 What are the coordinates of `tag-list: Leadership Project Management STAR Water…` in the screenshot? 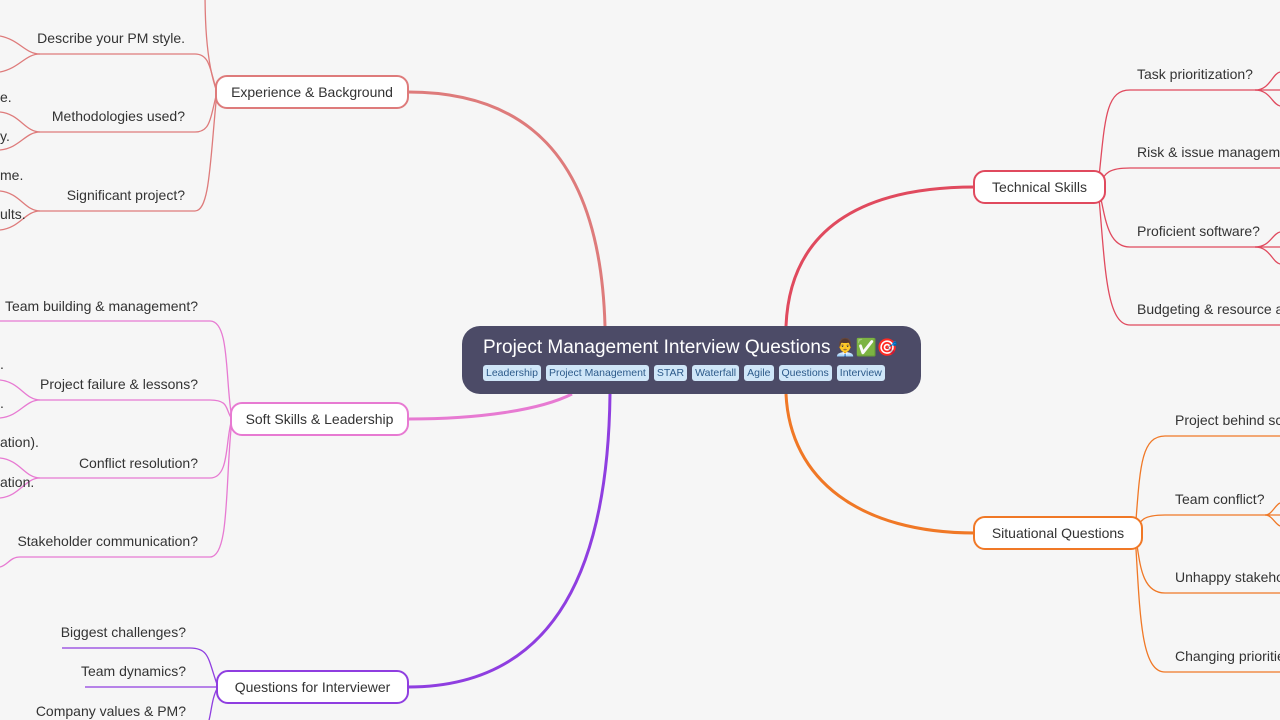 It's located at (692, 373).